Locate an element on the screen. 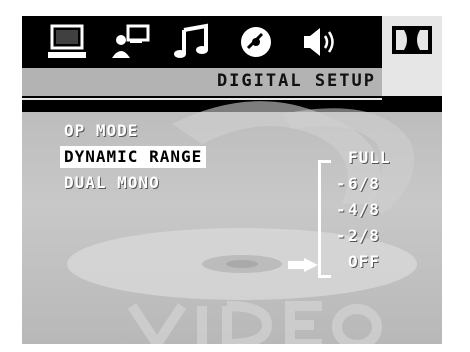 The height and width of the screenshot is (352, 470). level-option-2-8: 2/8 is located at coordinates (364, 236).